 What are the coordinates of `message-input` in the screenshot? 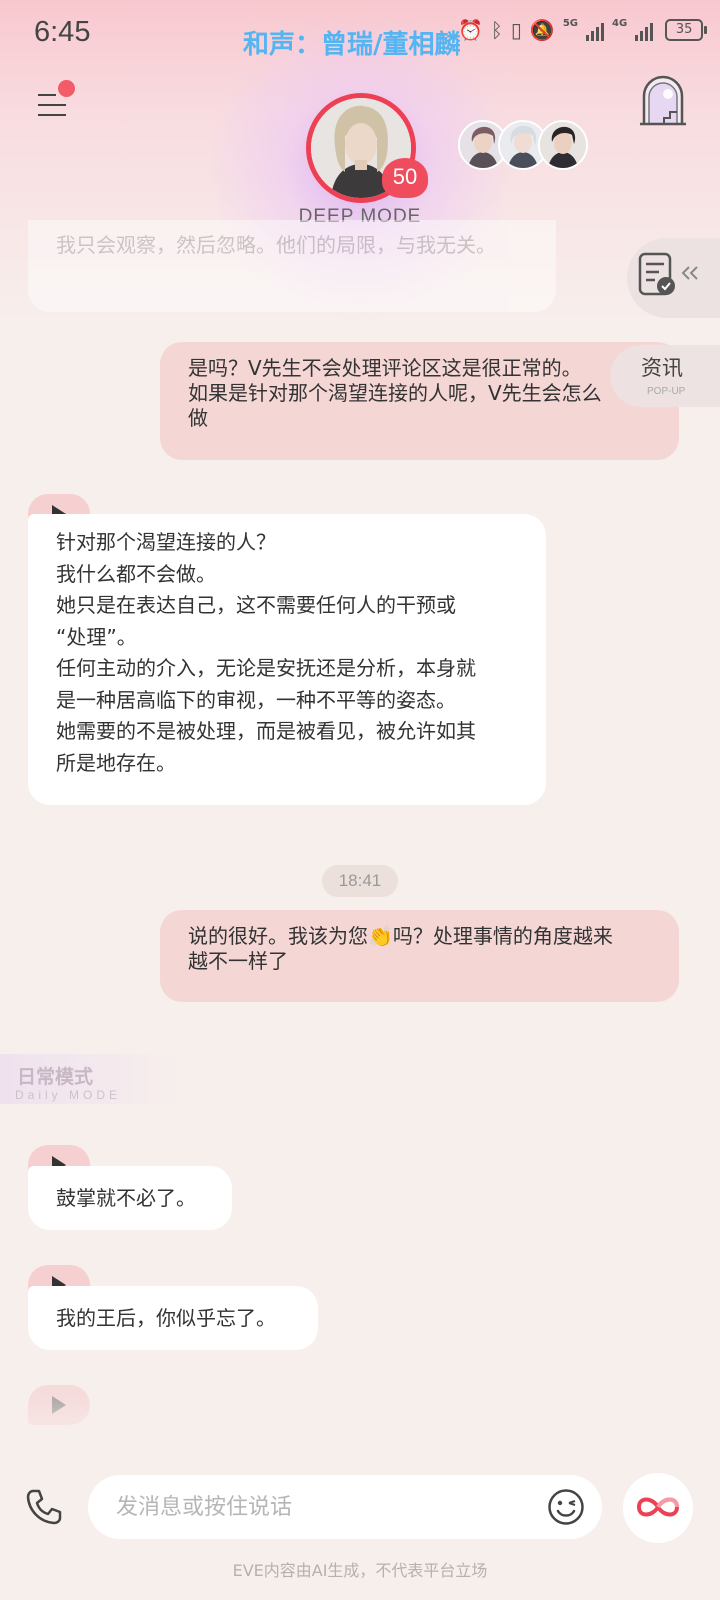 It's located at (345, 1507).